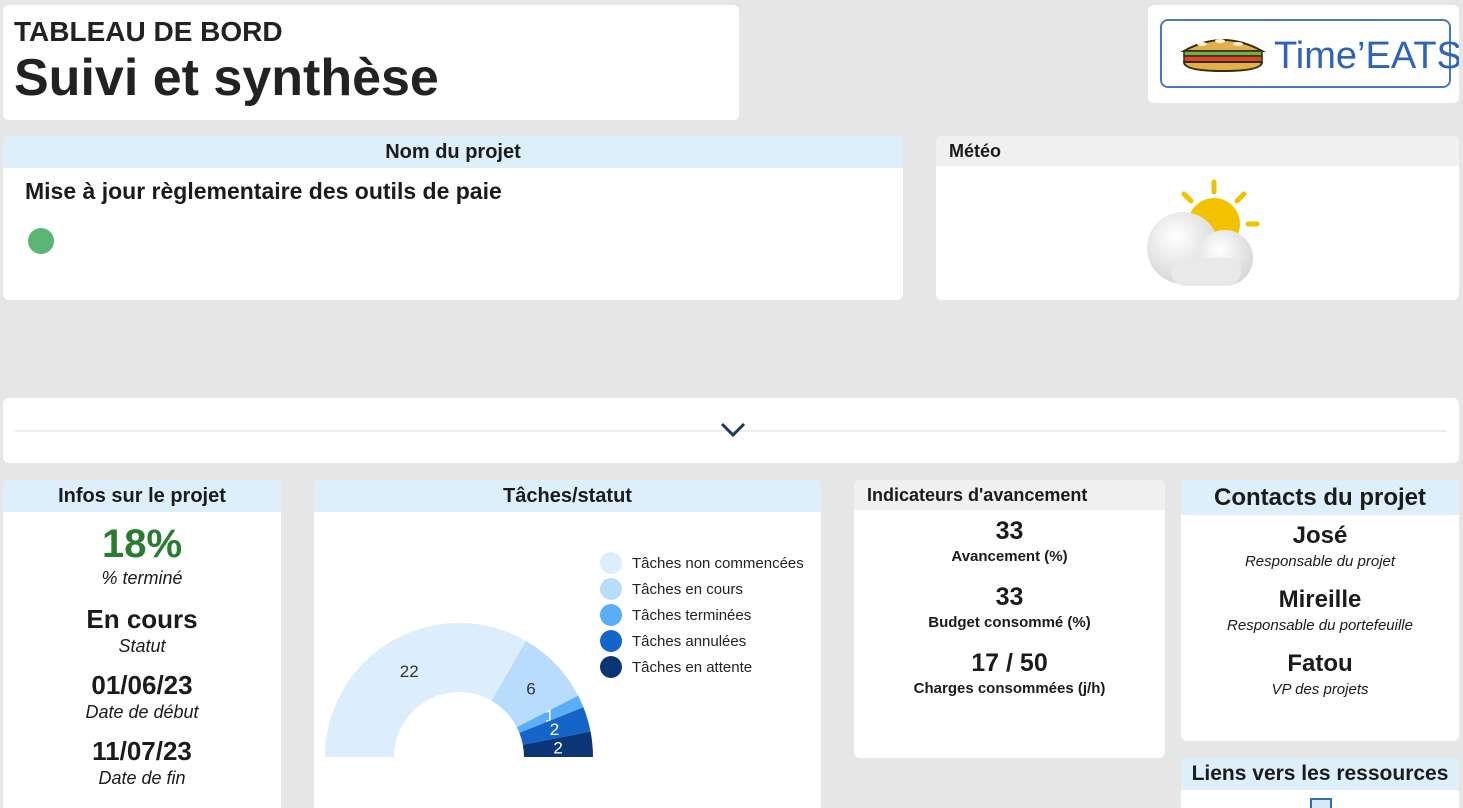  I want to click on tasks-half-donut-chart: 226122, so click(459, 690).